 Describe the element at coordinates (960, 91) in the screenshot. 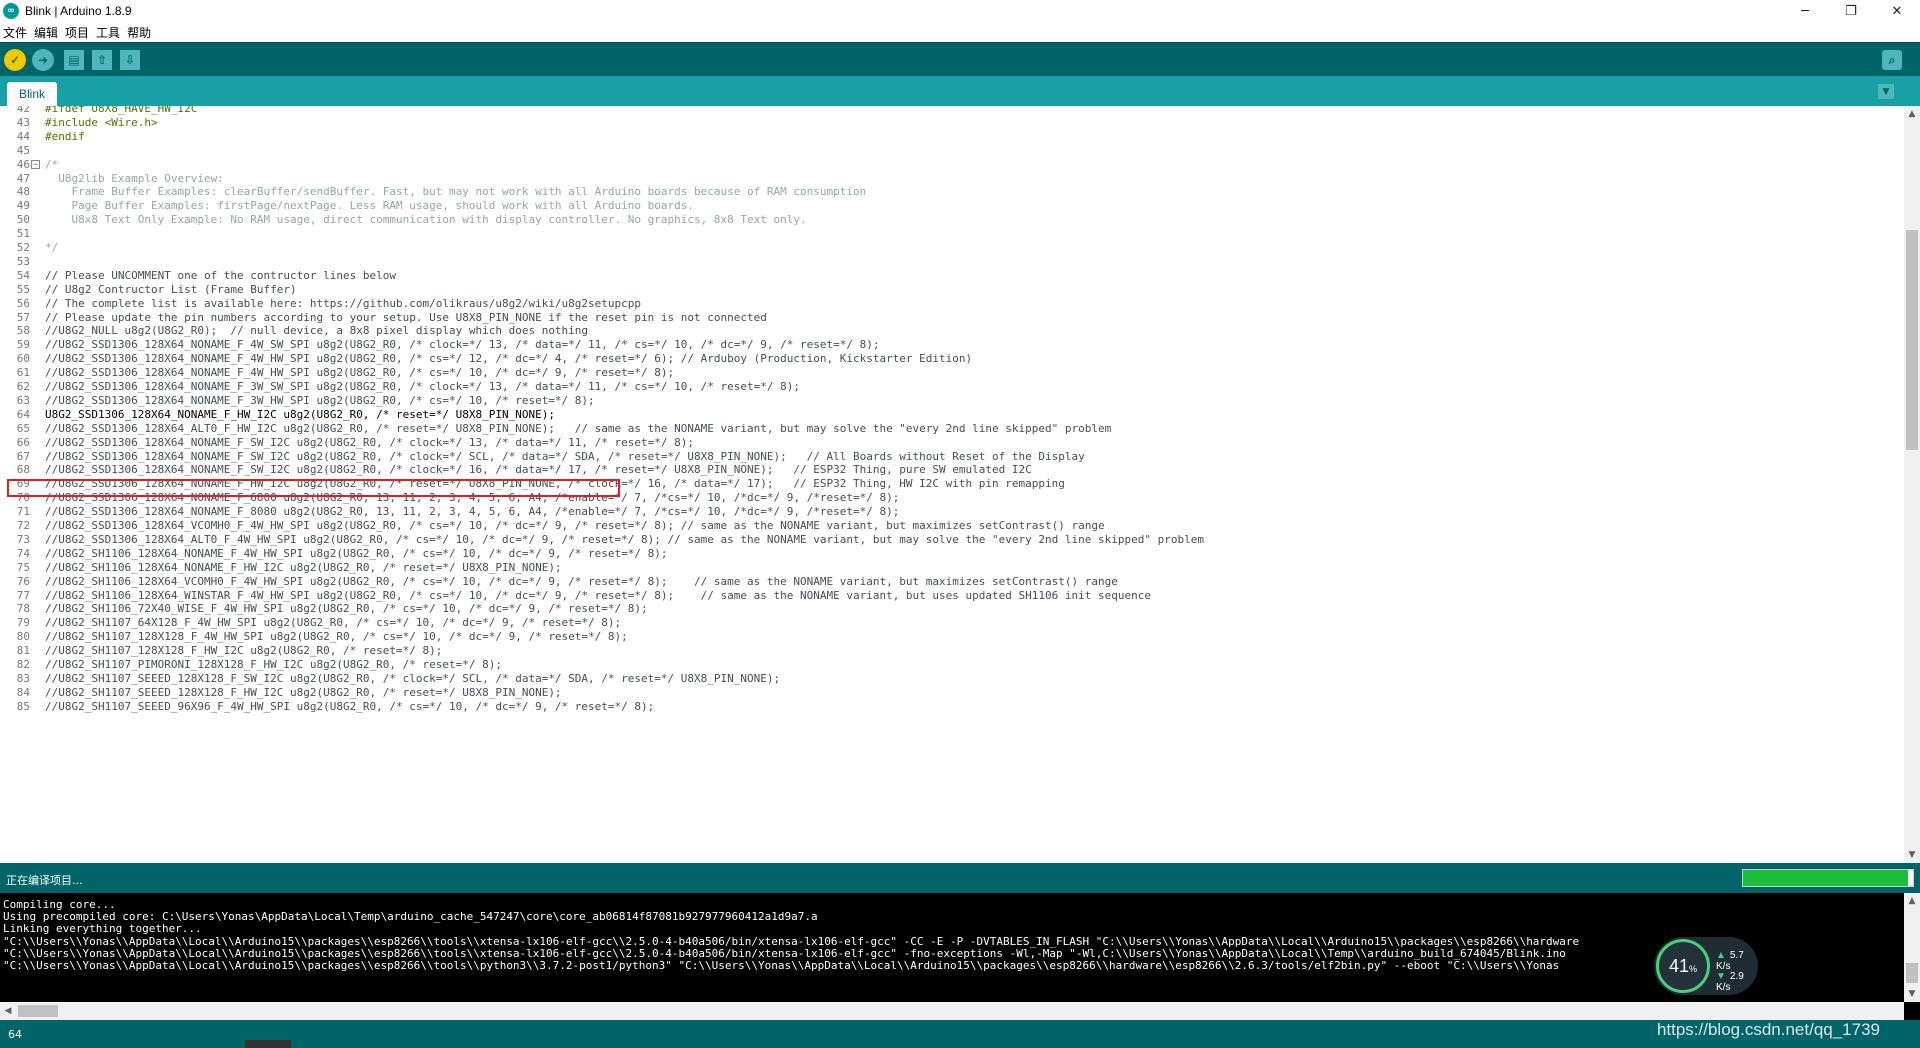

I see `tab-strip: Blink ▼` at that location.